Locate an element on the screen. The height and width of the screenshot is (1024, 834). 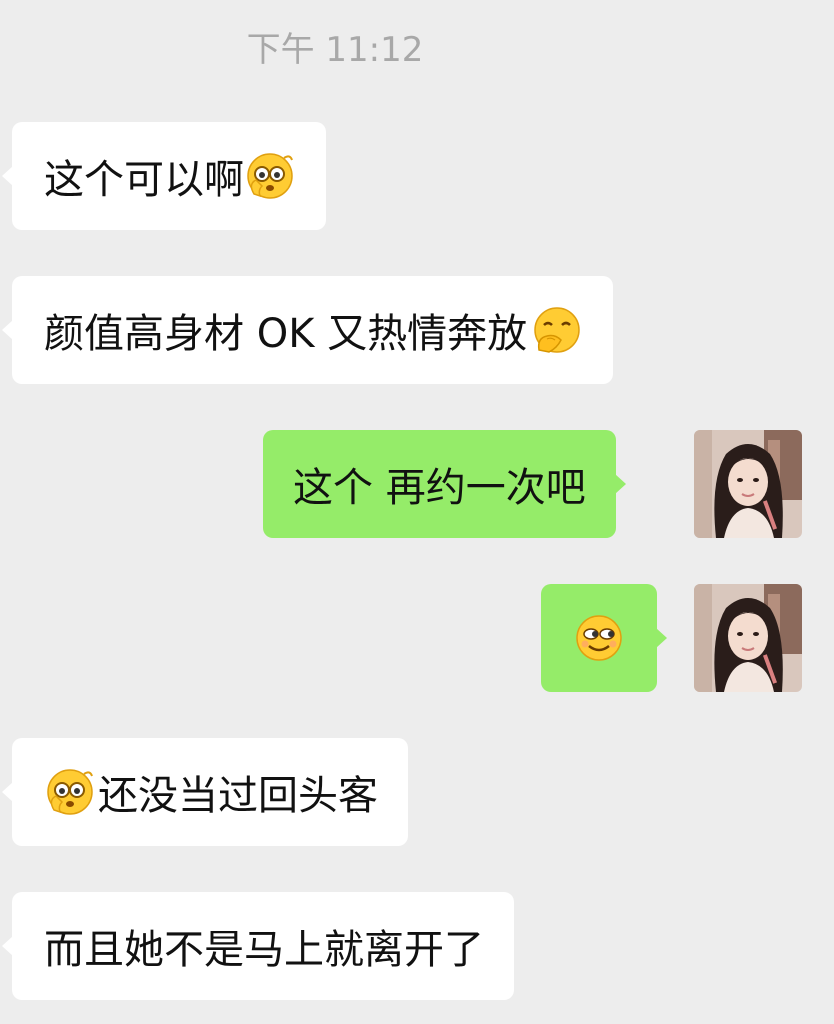
message-bubble-received: 这个可以啊 is located at coordinates (164, 176).